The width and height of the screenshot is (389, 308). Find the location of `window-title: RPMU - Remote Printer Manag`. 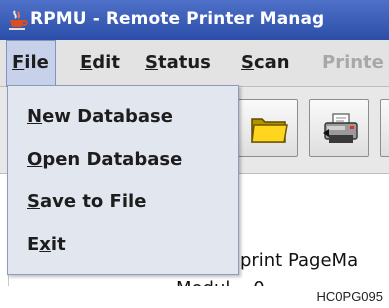

window-title: RPMU - Remote Printer Manag is located at coordinates (177, 19).